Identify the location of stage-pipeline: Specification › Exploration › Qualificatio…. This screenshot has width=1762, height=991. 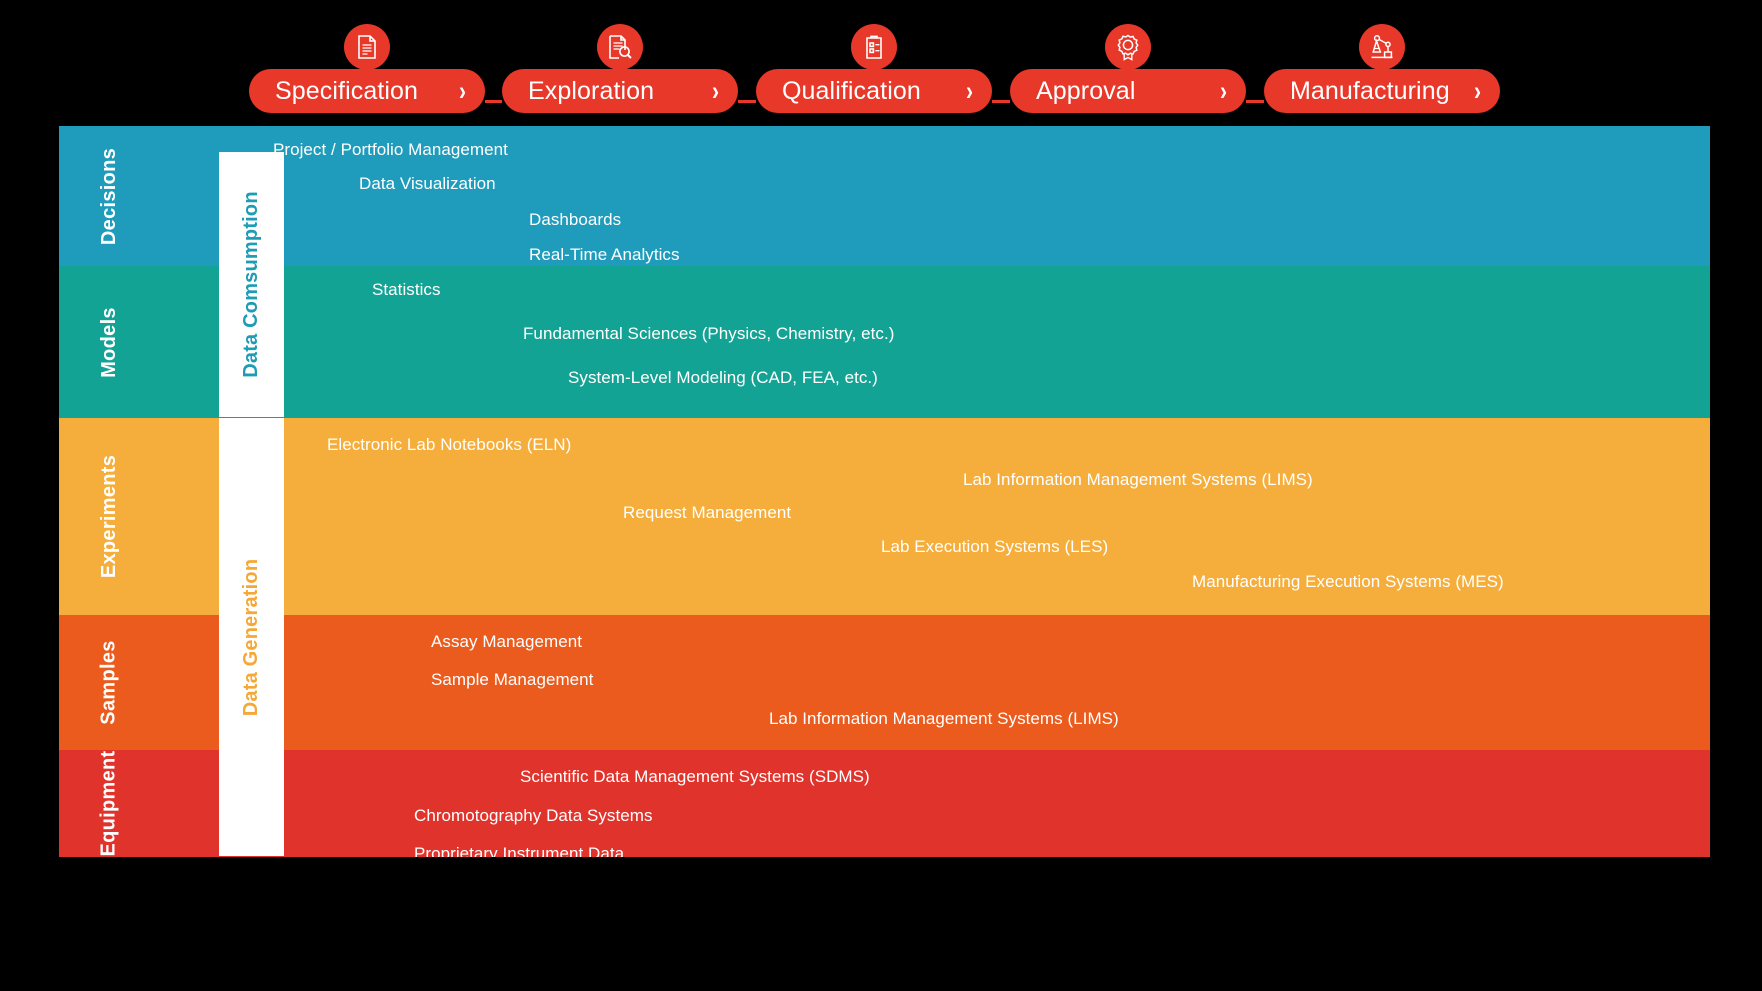
(881, 64).